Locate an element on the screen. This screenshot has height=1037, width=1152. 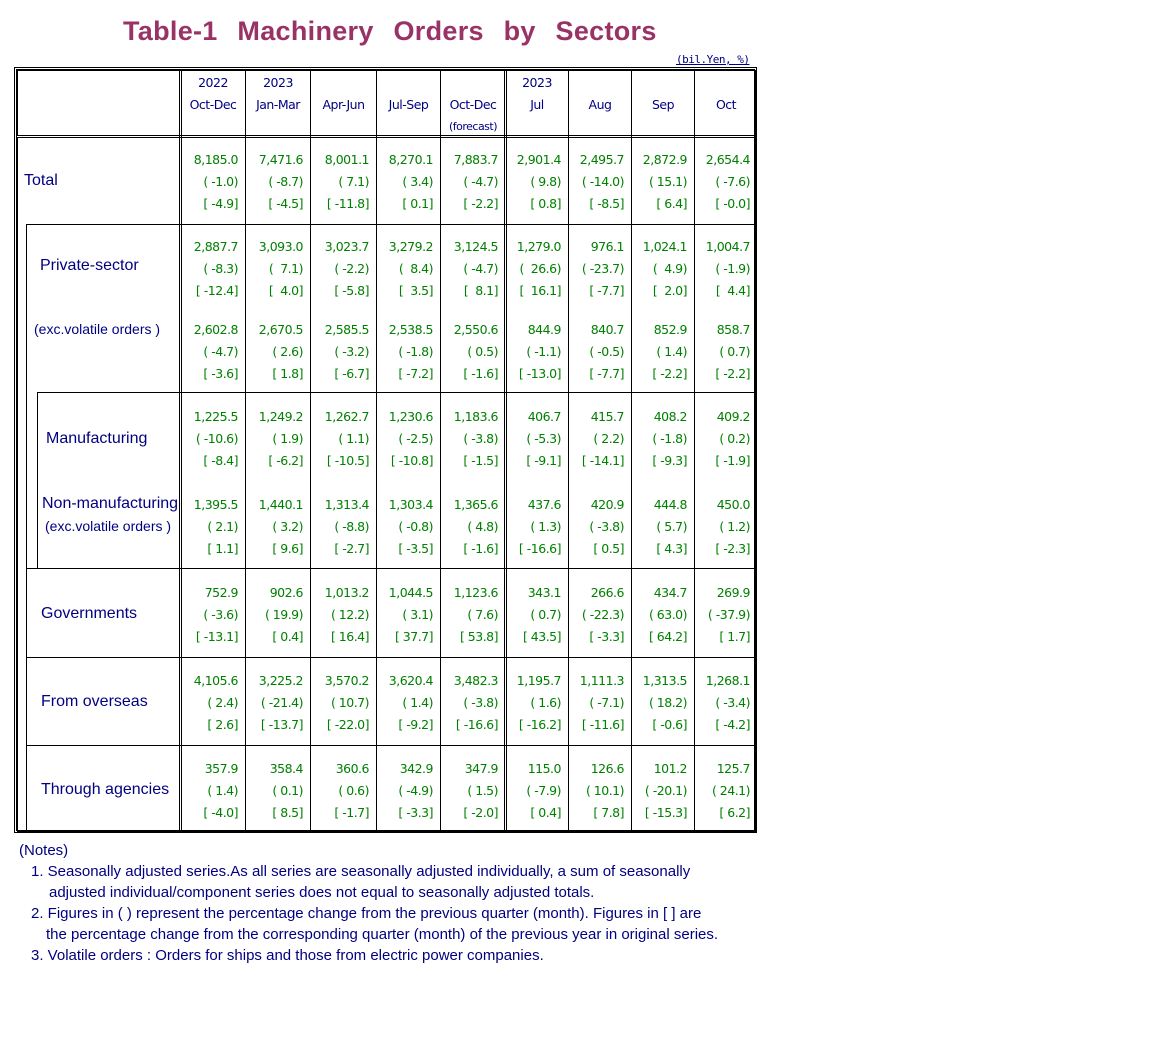
change-prev-cell: ( 5.7) is located at coordinates (671, 526).